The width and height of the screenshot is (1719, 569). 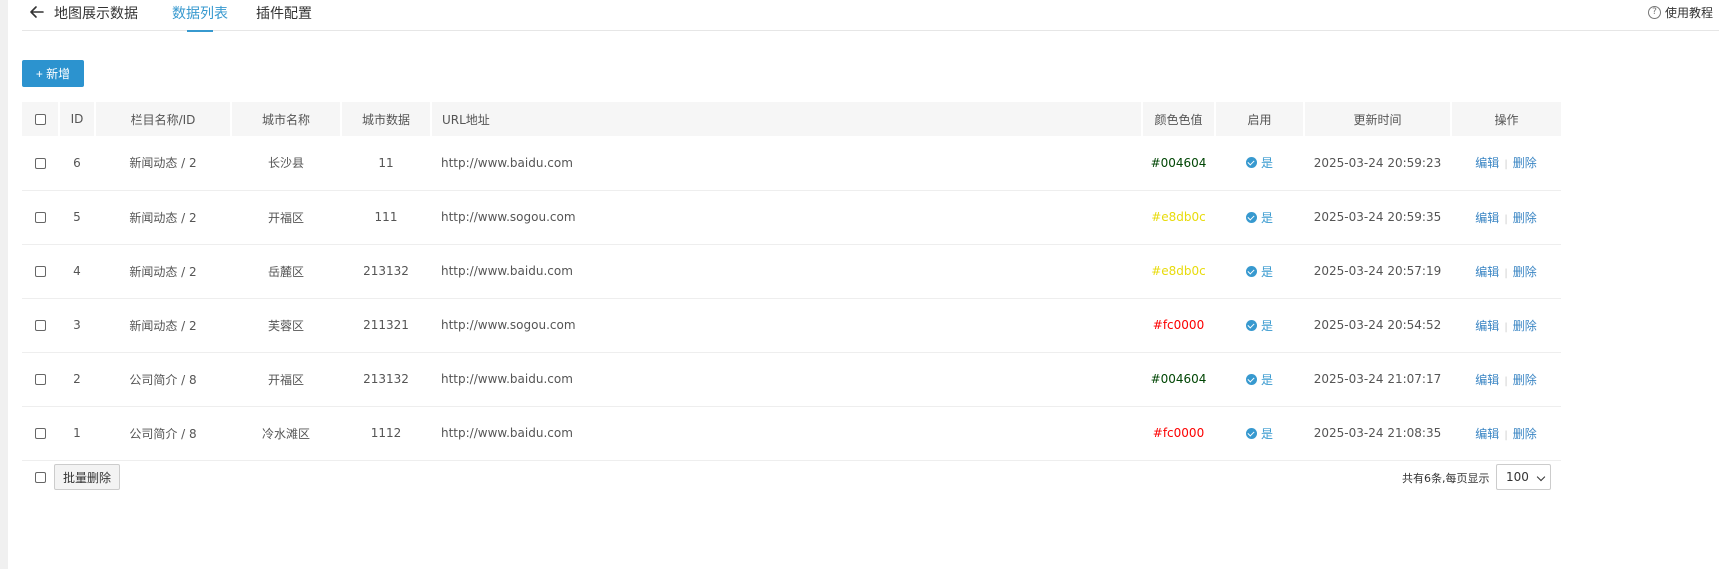 I want to click on batch-delete-button: 批量删除, so click(x=87, y=477).